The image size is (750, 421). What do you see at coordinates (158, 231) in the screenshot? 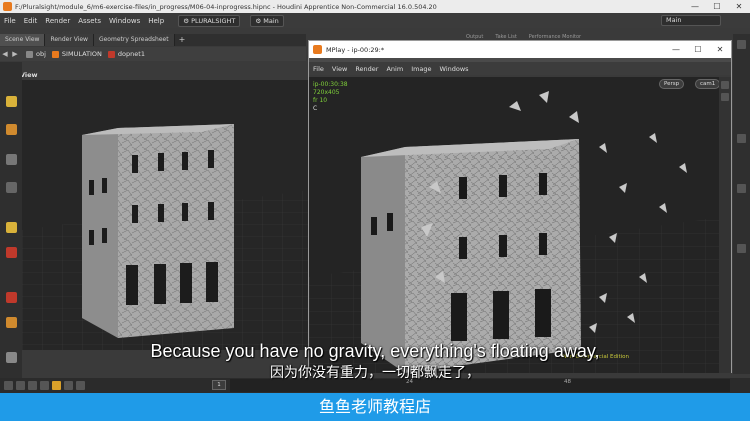
I see `building-mesh` at bounding box center [158, 231].